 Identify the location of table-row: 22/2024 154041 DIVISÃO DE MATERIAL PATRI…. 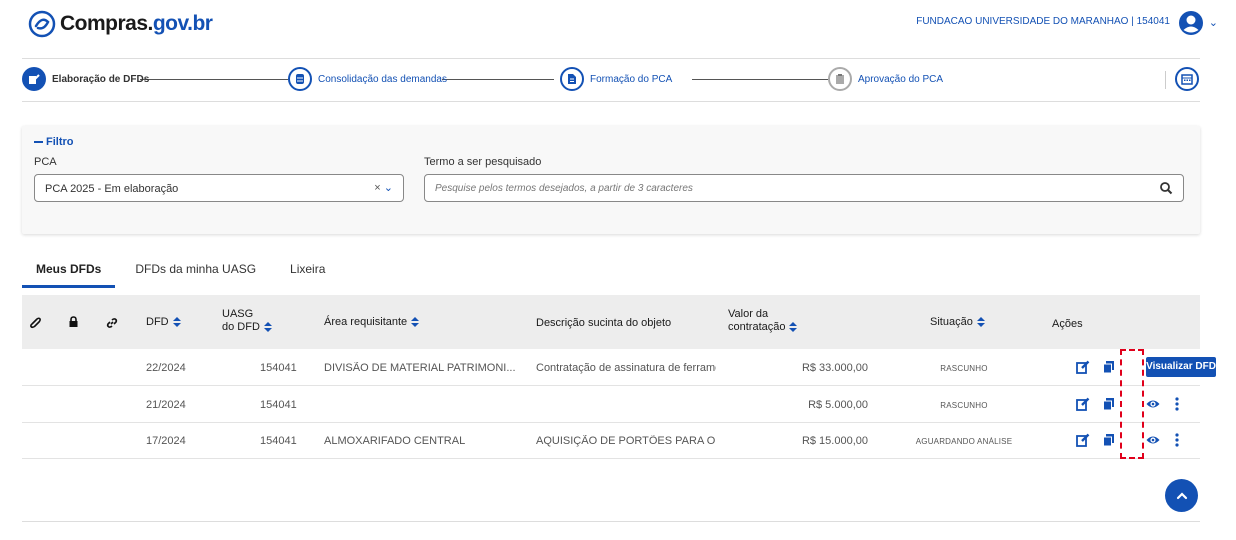
(611, 368).